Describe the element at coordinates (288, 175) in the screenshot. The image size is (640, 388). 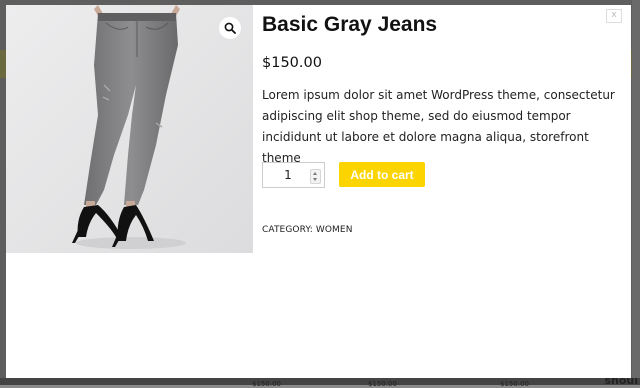
I see `quantity-input: 1` at that location.